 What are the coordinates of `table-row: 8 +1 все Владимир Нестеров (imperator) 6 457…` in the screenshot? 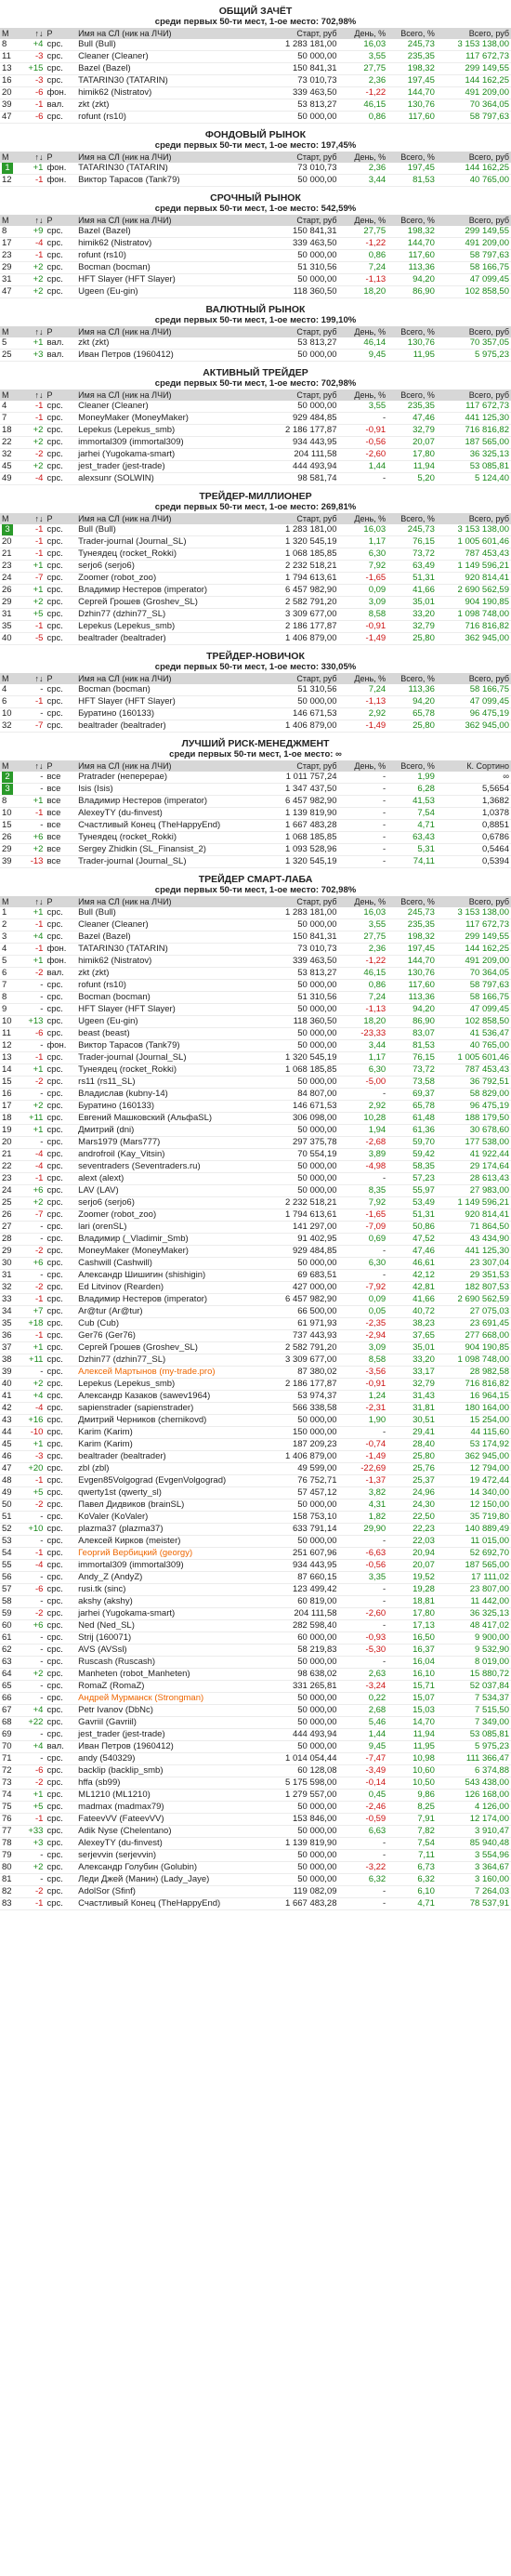 It's located at (255, 802).